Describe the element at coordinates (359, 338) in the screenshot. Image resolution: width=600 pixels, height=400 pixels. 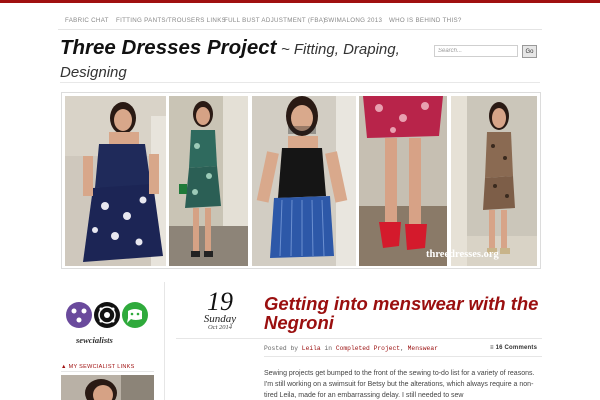
I see `post-meta-rule-top` at that location.